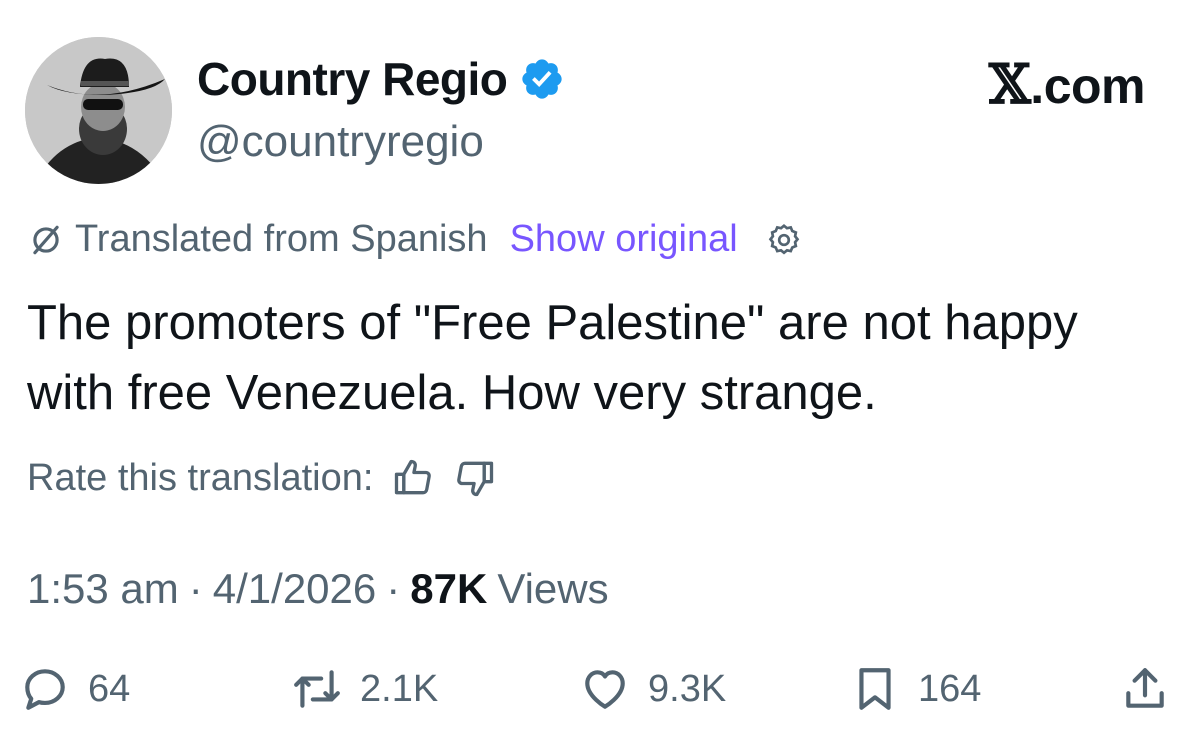 The height and width of the screenshot is (753, 1200). Describe the element at coordinates (784, 240) in the screenshot. I see `gear-icon` at that location.